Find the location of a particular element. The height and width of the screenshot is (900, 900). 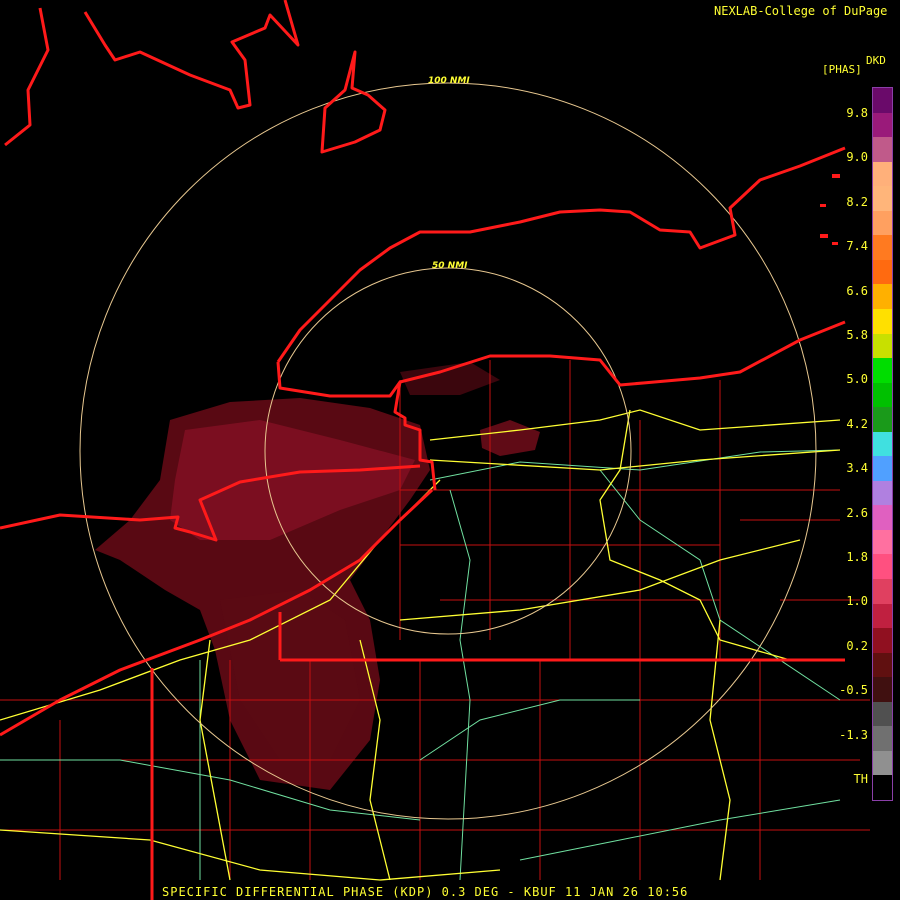

color-scale-label: TH is located at coordinates (860, 779).